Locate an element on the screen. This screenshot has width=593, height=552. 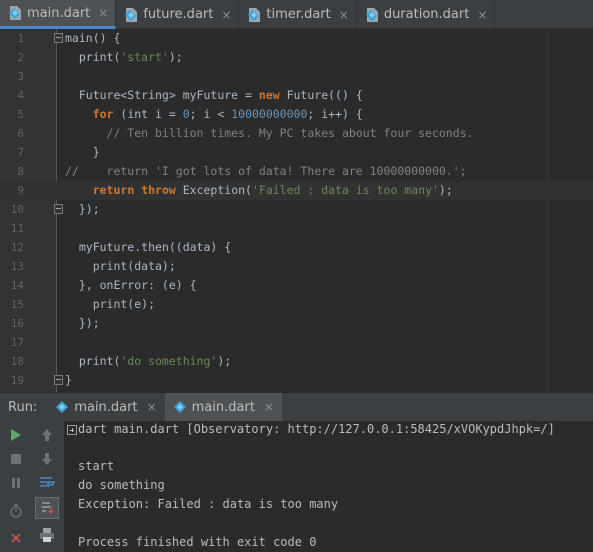
run-tab-main-dart-1: main.dart × is located at coordinates (105, 407).